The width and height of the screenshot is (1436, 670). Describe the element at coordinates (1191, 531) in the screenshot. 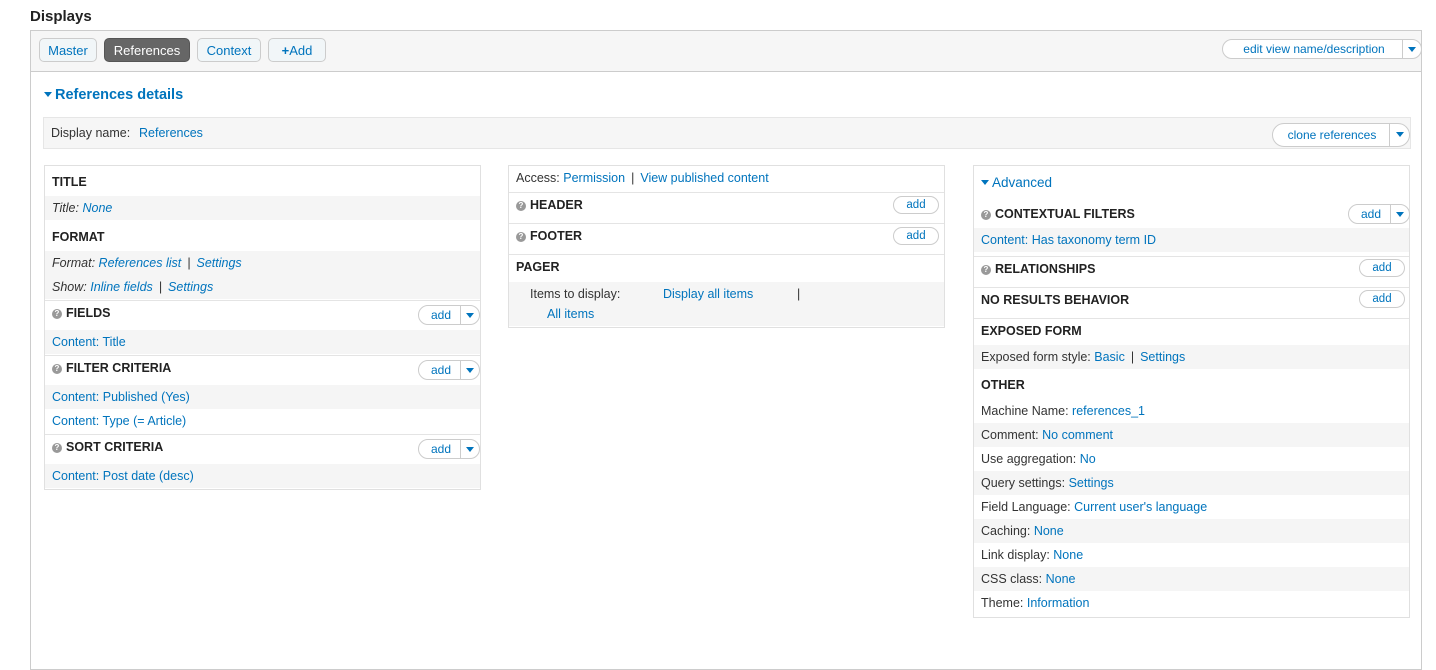

I see `other-row-caching: Caching: None` at that location.